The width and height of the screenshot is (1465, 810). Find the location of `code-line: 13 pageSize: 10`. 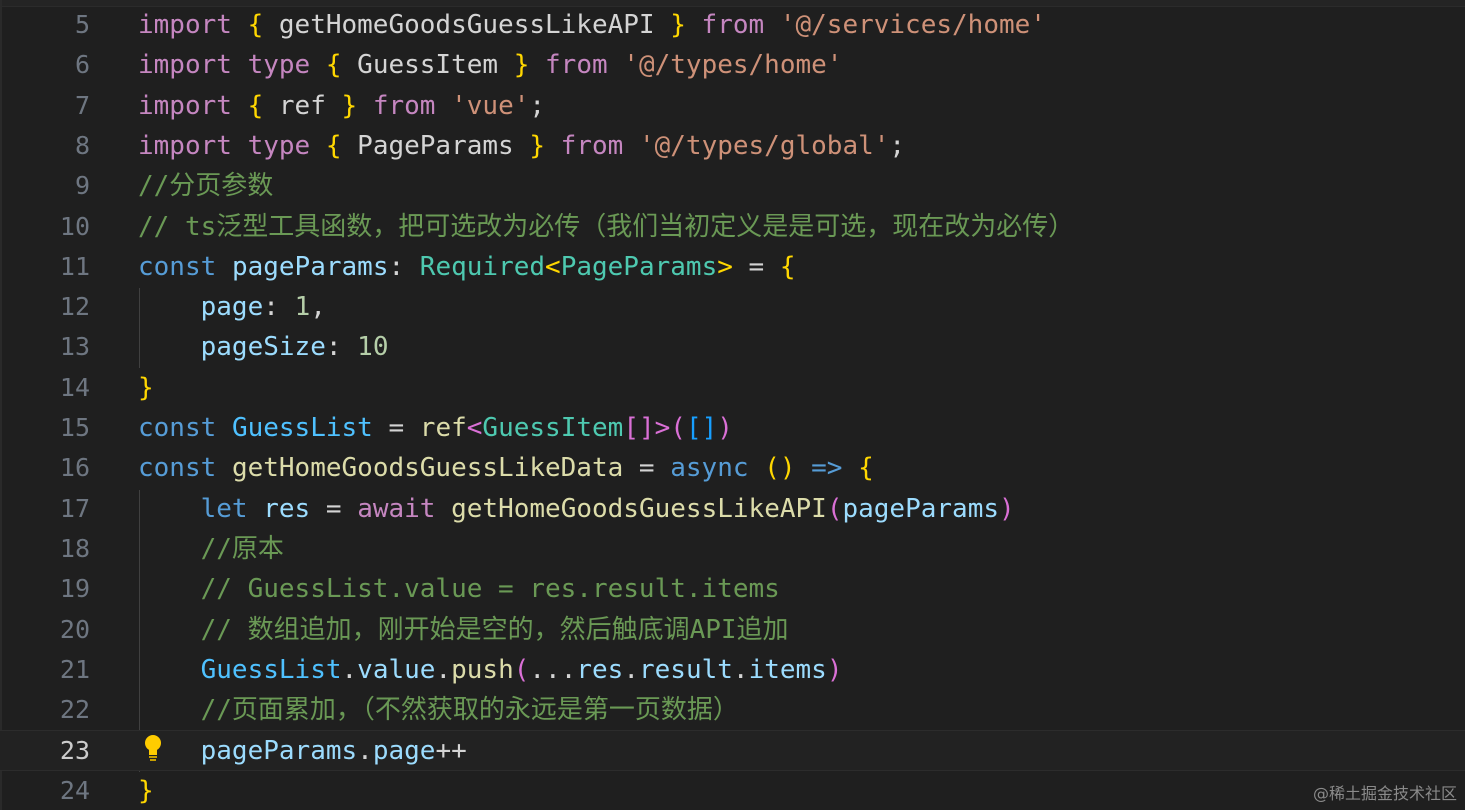

code-line: 13 pageSize: 10 is located at coordinates (732, 347).